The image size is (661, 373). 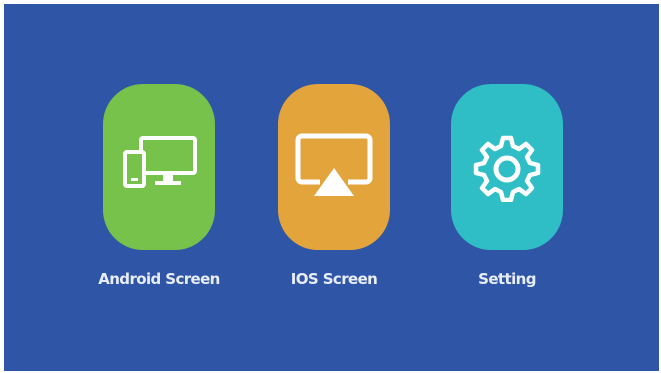 I want to click on android-screen-label: Android Screen, so click(x=159, y=279).